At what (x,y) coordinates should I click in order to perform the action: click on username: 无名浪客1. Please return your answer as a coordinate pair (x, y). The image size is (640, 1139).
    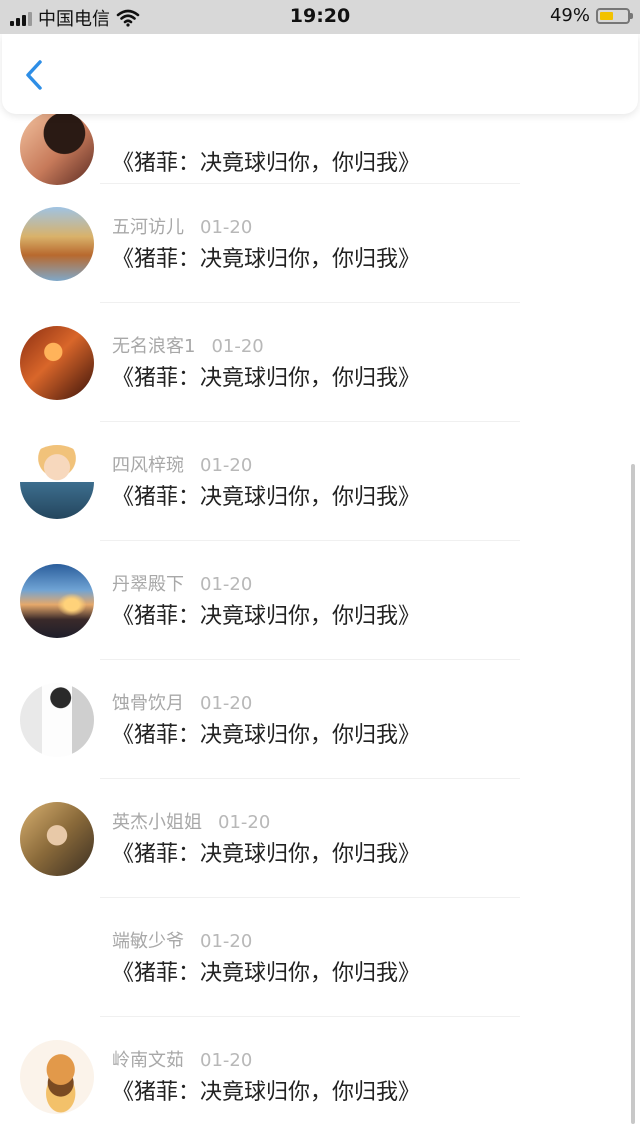
    Looking at the image, I should click on (153, 346).